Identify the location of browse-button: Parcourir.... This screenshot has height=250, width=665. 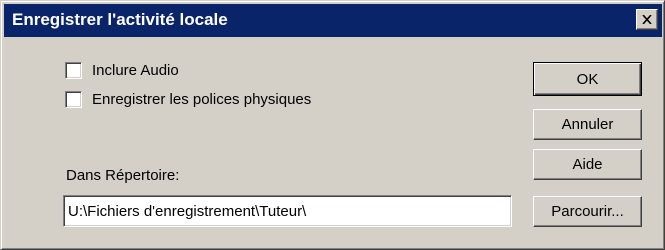
(587, 211).